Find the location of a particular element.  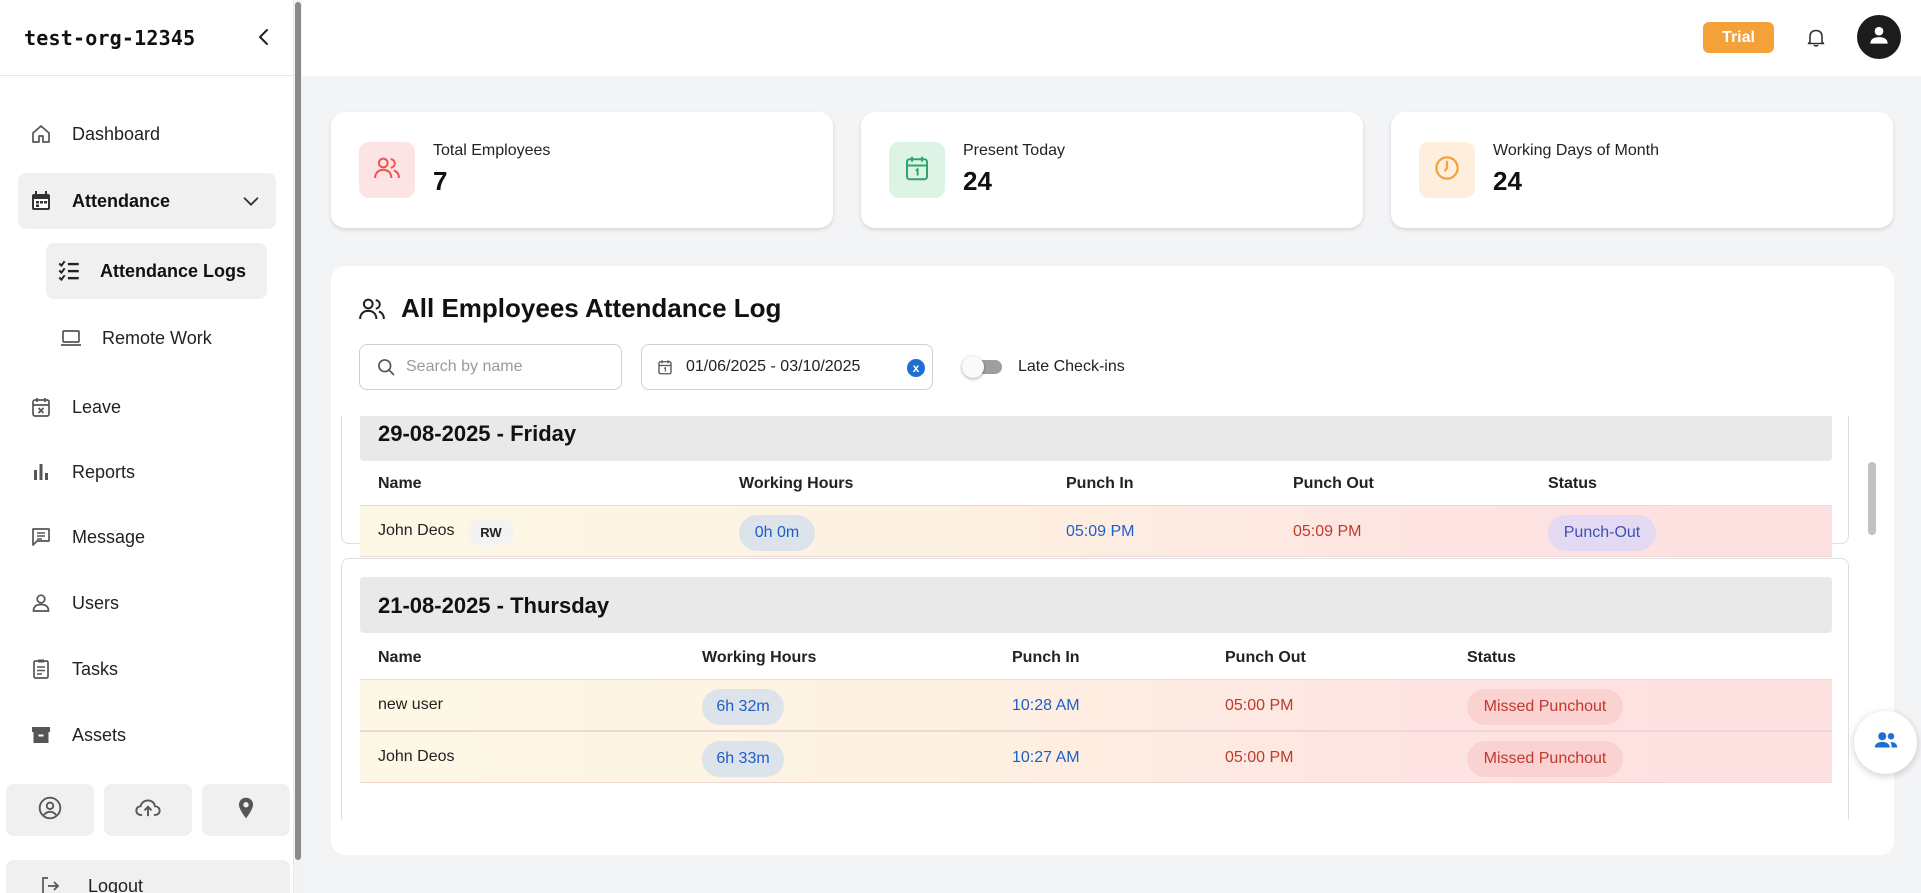

message-icon is located at coordinates (41, 537).